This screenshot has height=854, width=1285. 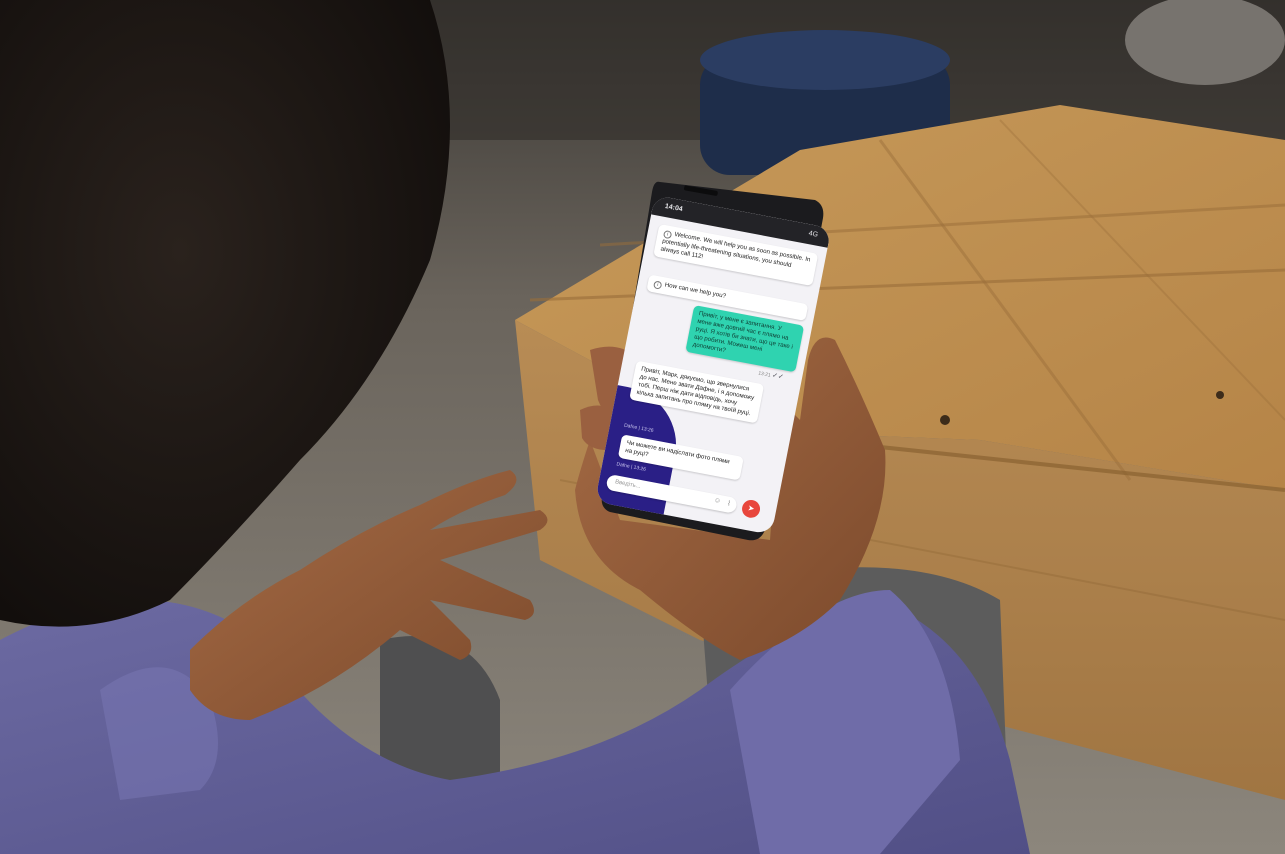 I want to click on paperclip-icon: ⌇, so click(x=729, y=503).